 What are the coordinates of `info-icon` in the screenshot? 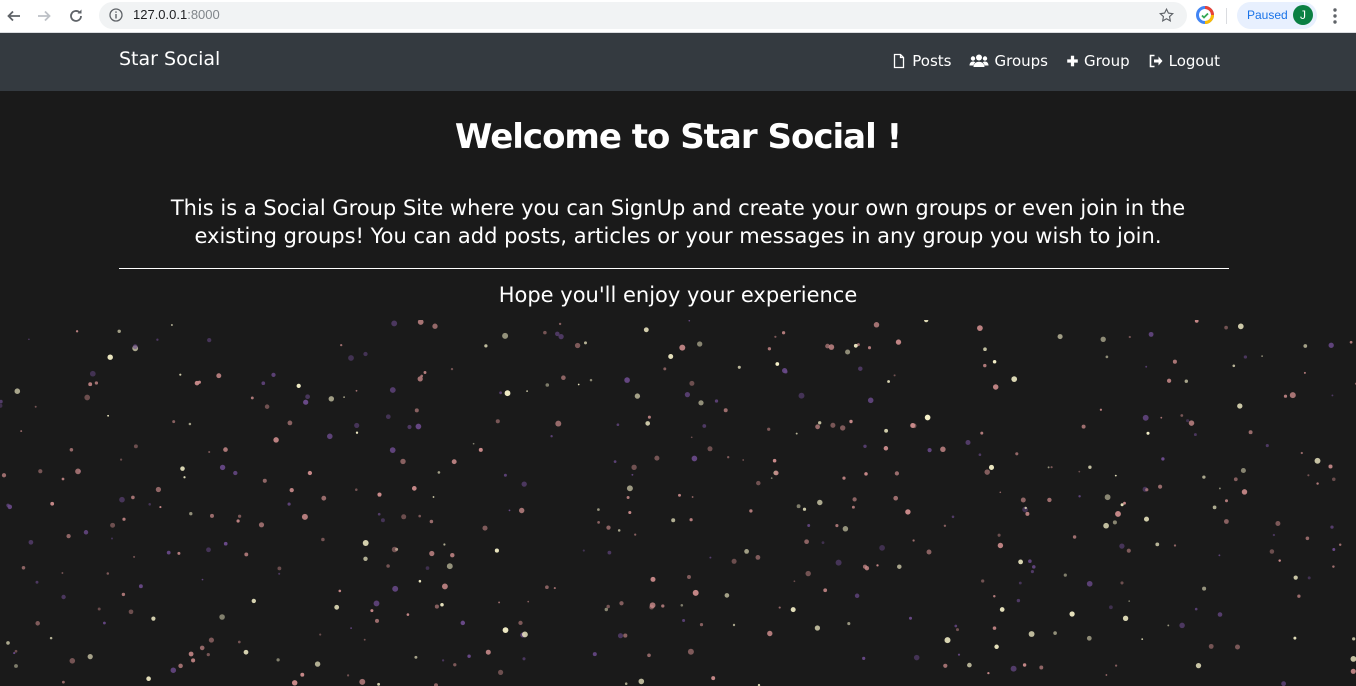 It's located at (116, 15).